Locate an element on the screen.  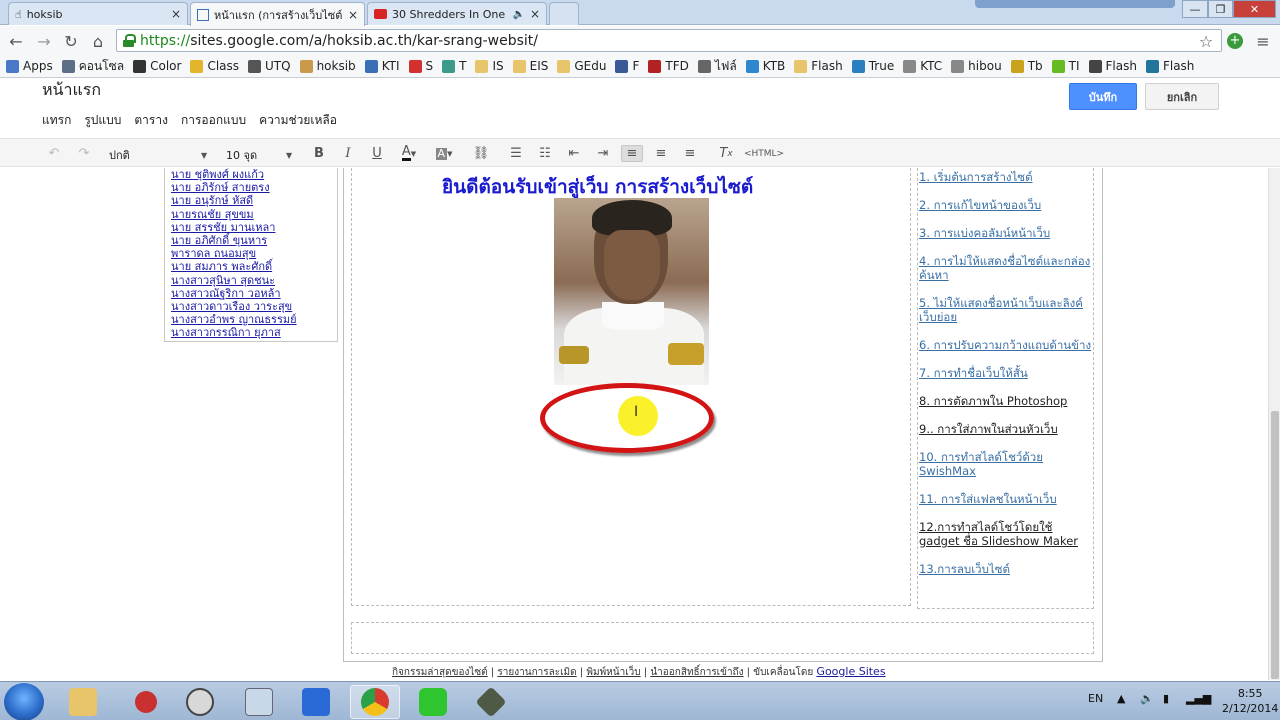
bookmark-item: คอนโซล is located at coordinates (92, 66).